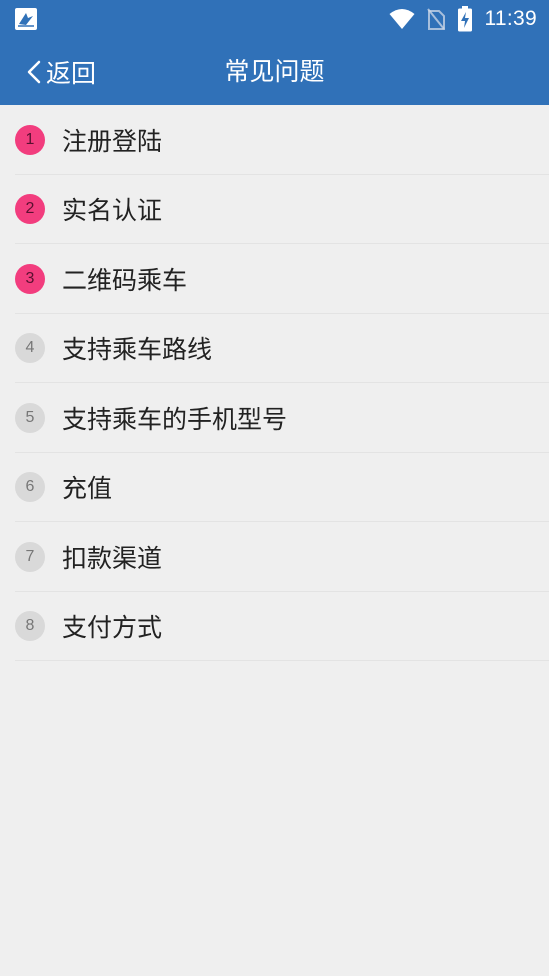  Describe the element at coordinates (87, 489) in the screenshot. I see `faq-item-label: 充值` at that location.